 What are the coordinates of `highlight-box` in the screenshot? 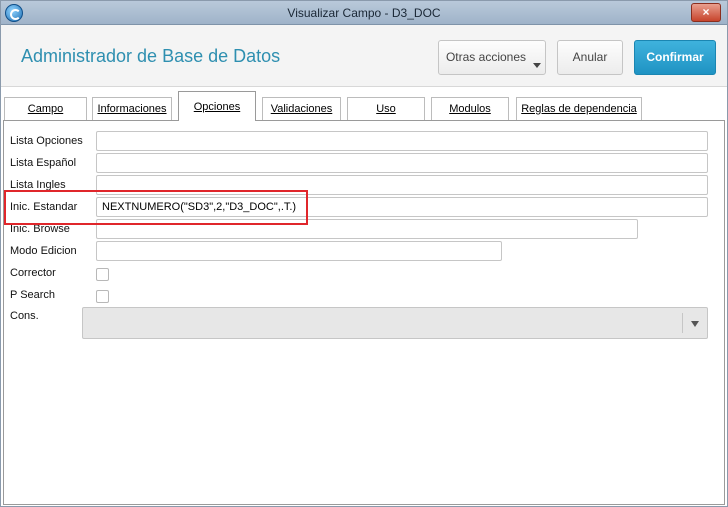 It's located at (156, 207).